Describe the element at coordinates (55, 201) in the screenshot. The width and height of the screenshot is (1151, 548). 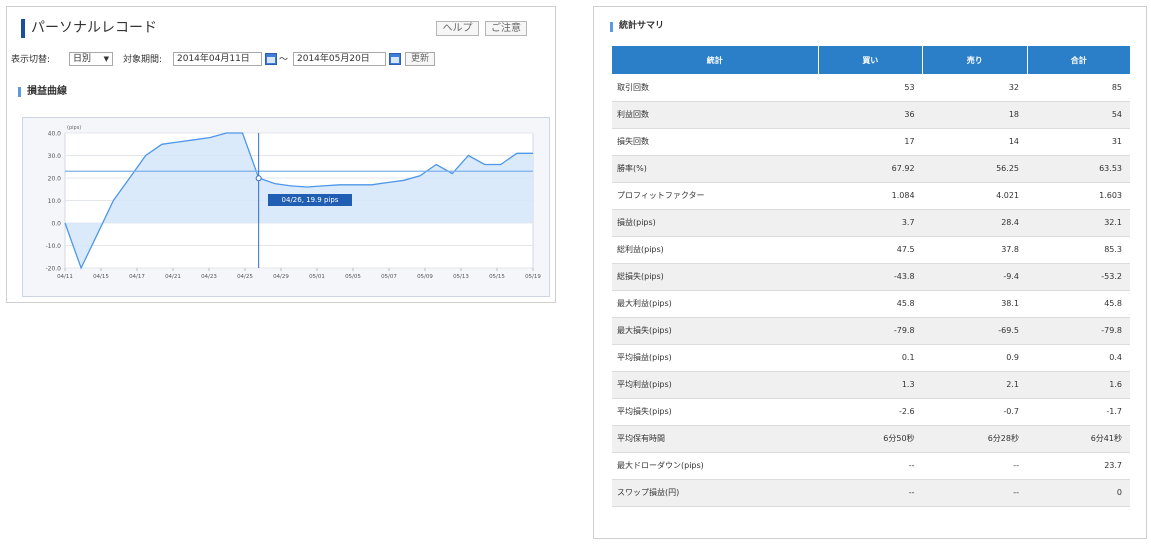
I see `y-tick-label: 10.0` at that location.